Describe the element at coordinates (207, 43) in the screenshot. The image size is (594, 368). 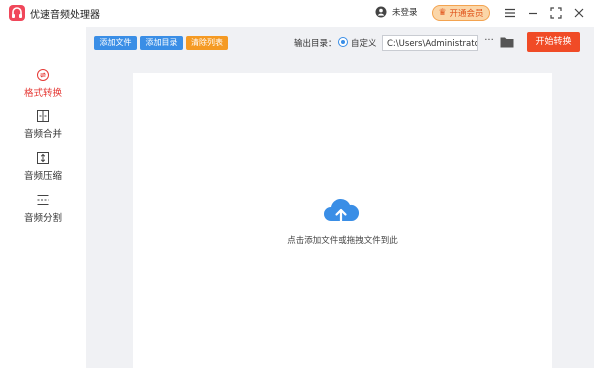
I see `clear-list-button: 清除列表` at that location.